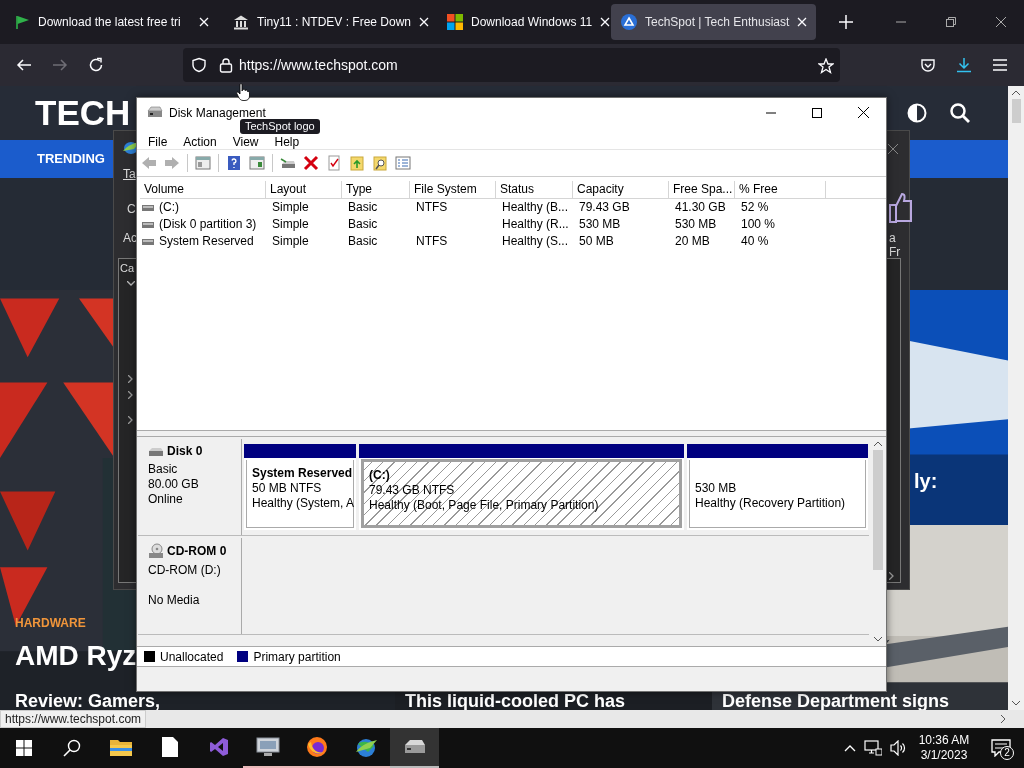  What do you see at coordinates (453, 190) in the screenshot?
I see `column-header: File System` at bounding box center [453, 190].